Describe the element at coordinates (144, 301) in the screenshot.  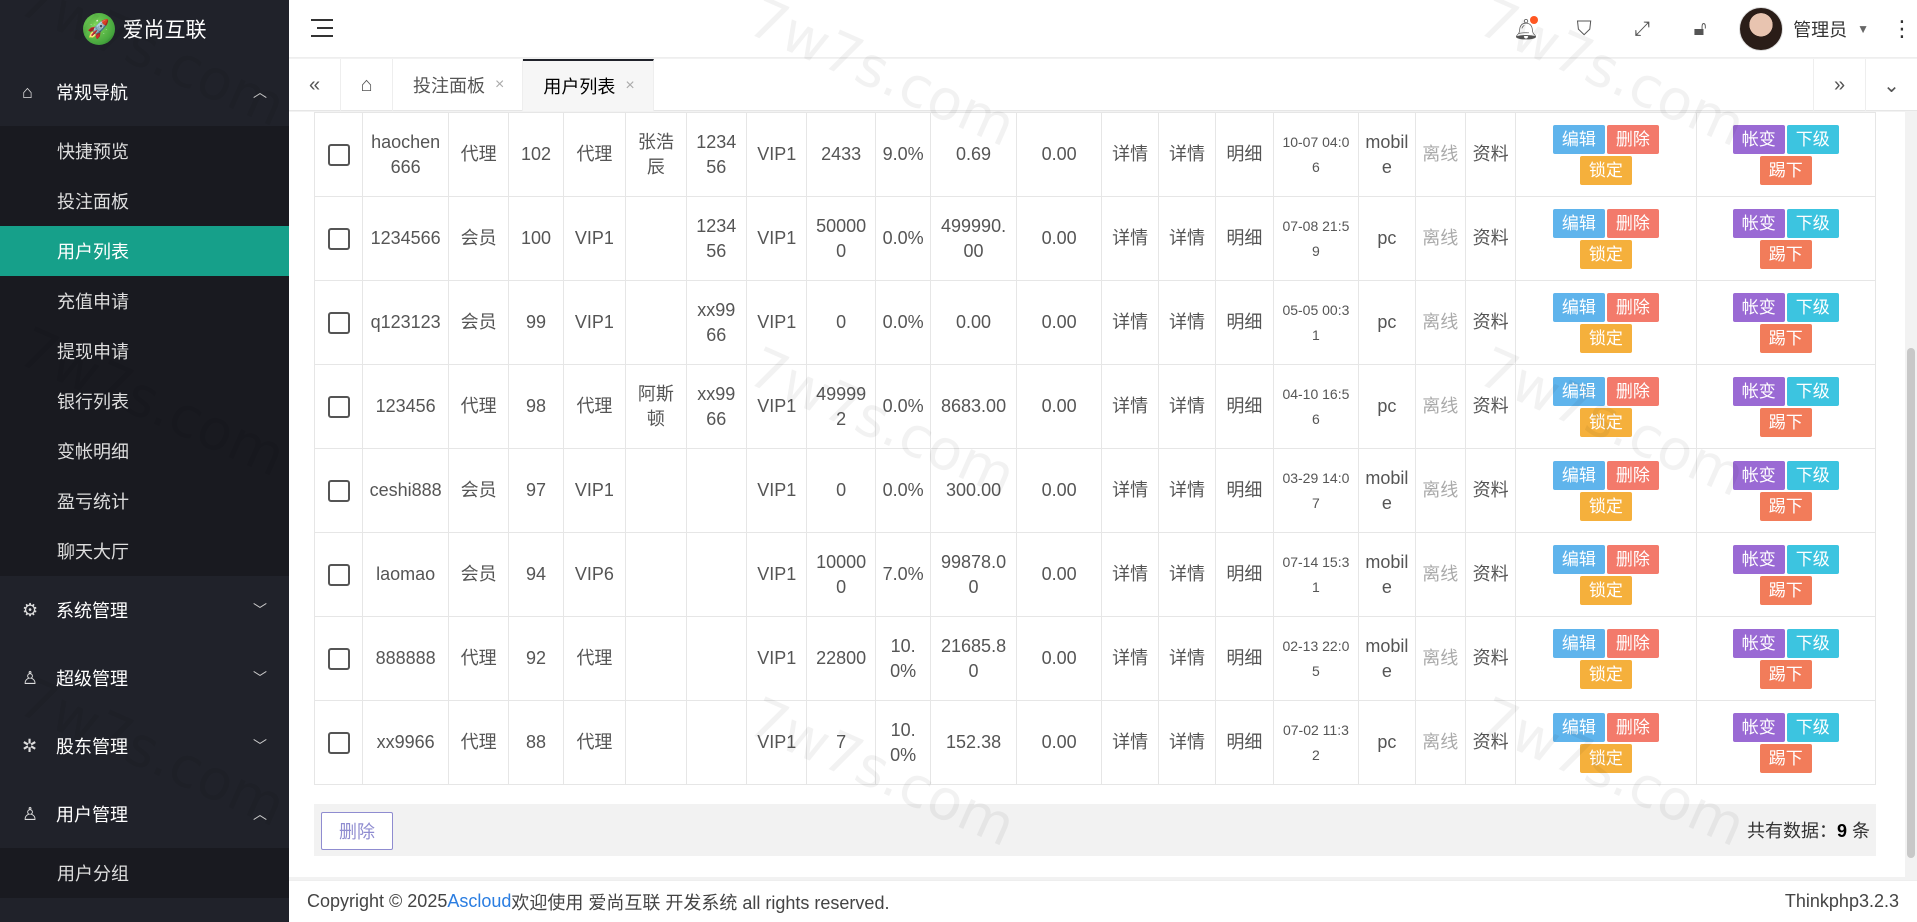
I see `sidebar-item-recharge: 充值申请` at that location.